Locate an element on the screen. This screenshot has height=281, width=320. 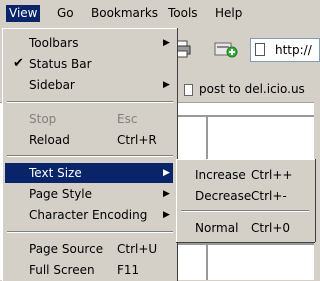
page-icon is located at coordinates (260, 49).